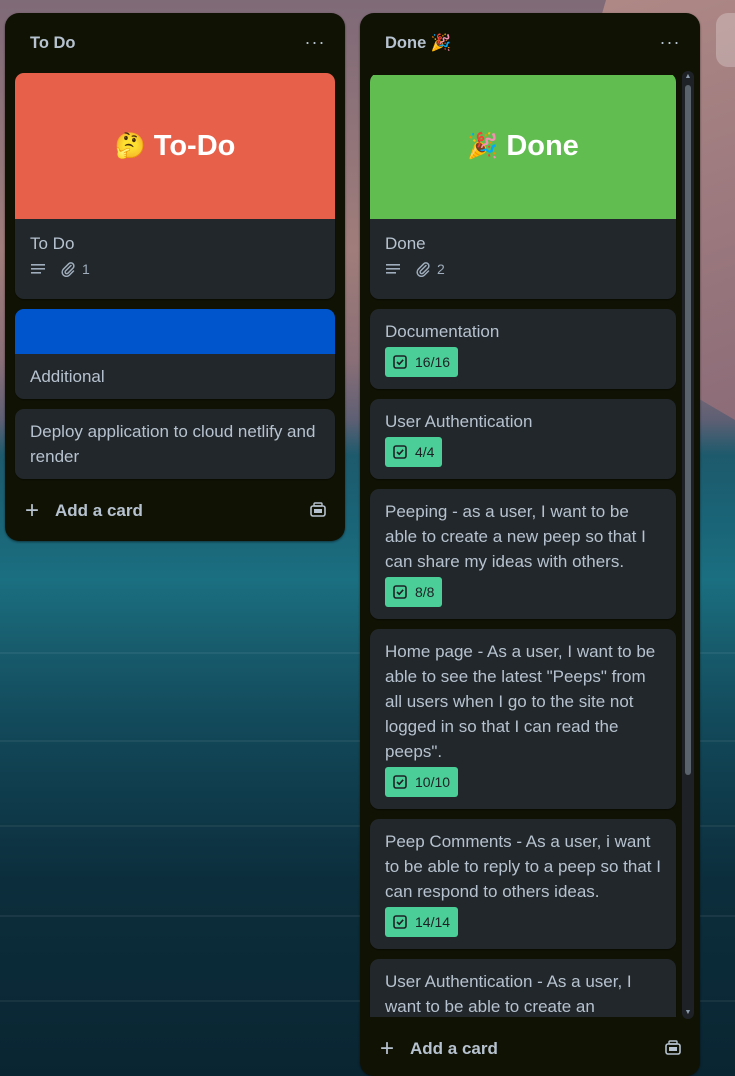  I want to click on party-popper-icon: 🎉, so click(483, 145).